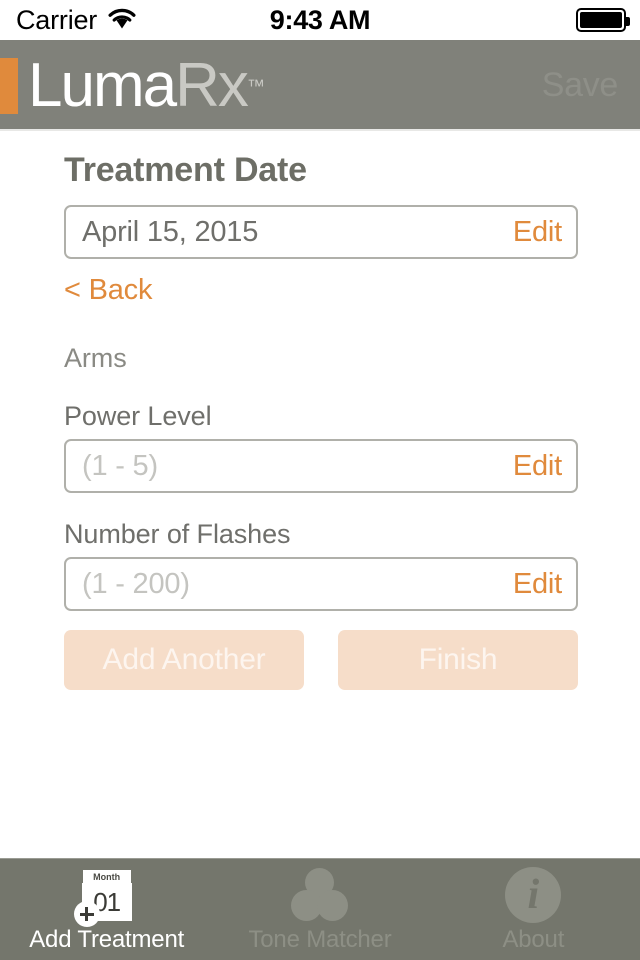  Describe the element at coordinates (537, 466) in the screenshot. I see `power-level-edit-button: Edit` at that location.